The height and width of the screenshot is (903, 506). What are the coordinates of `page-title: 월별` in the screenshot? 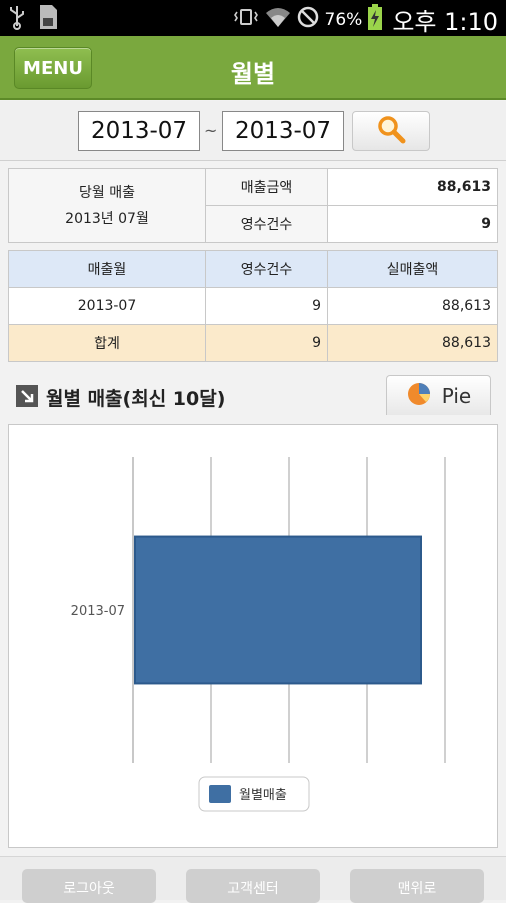 It's located at (253, 74).